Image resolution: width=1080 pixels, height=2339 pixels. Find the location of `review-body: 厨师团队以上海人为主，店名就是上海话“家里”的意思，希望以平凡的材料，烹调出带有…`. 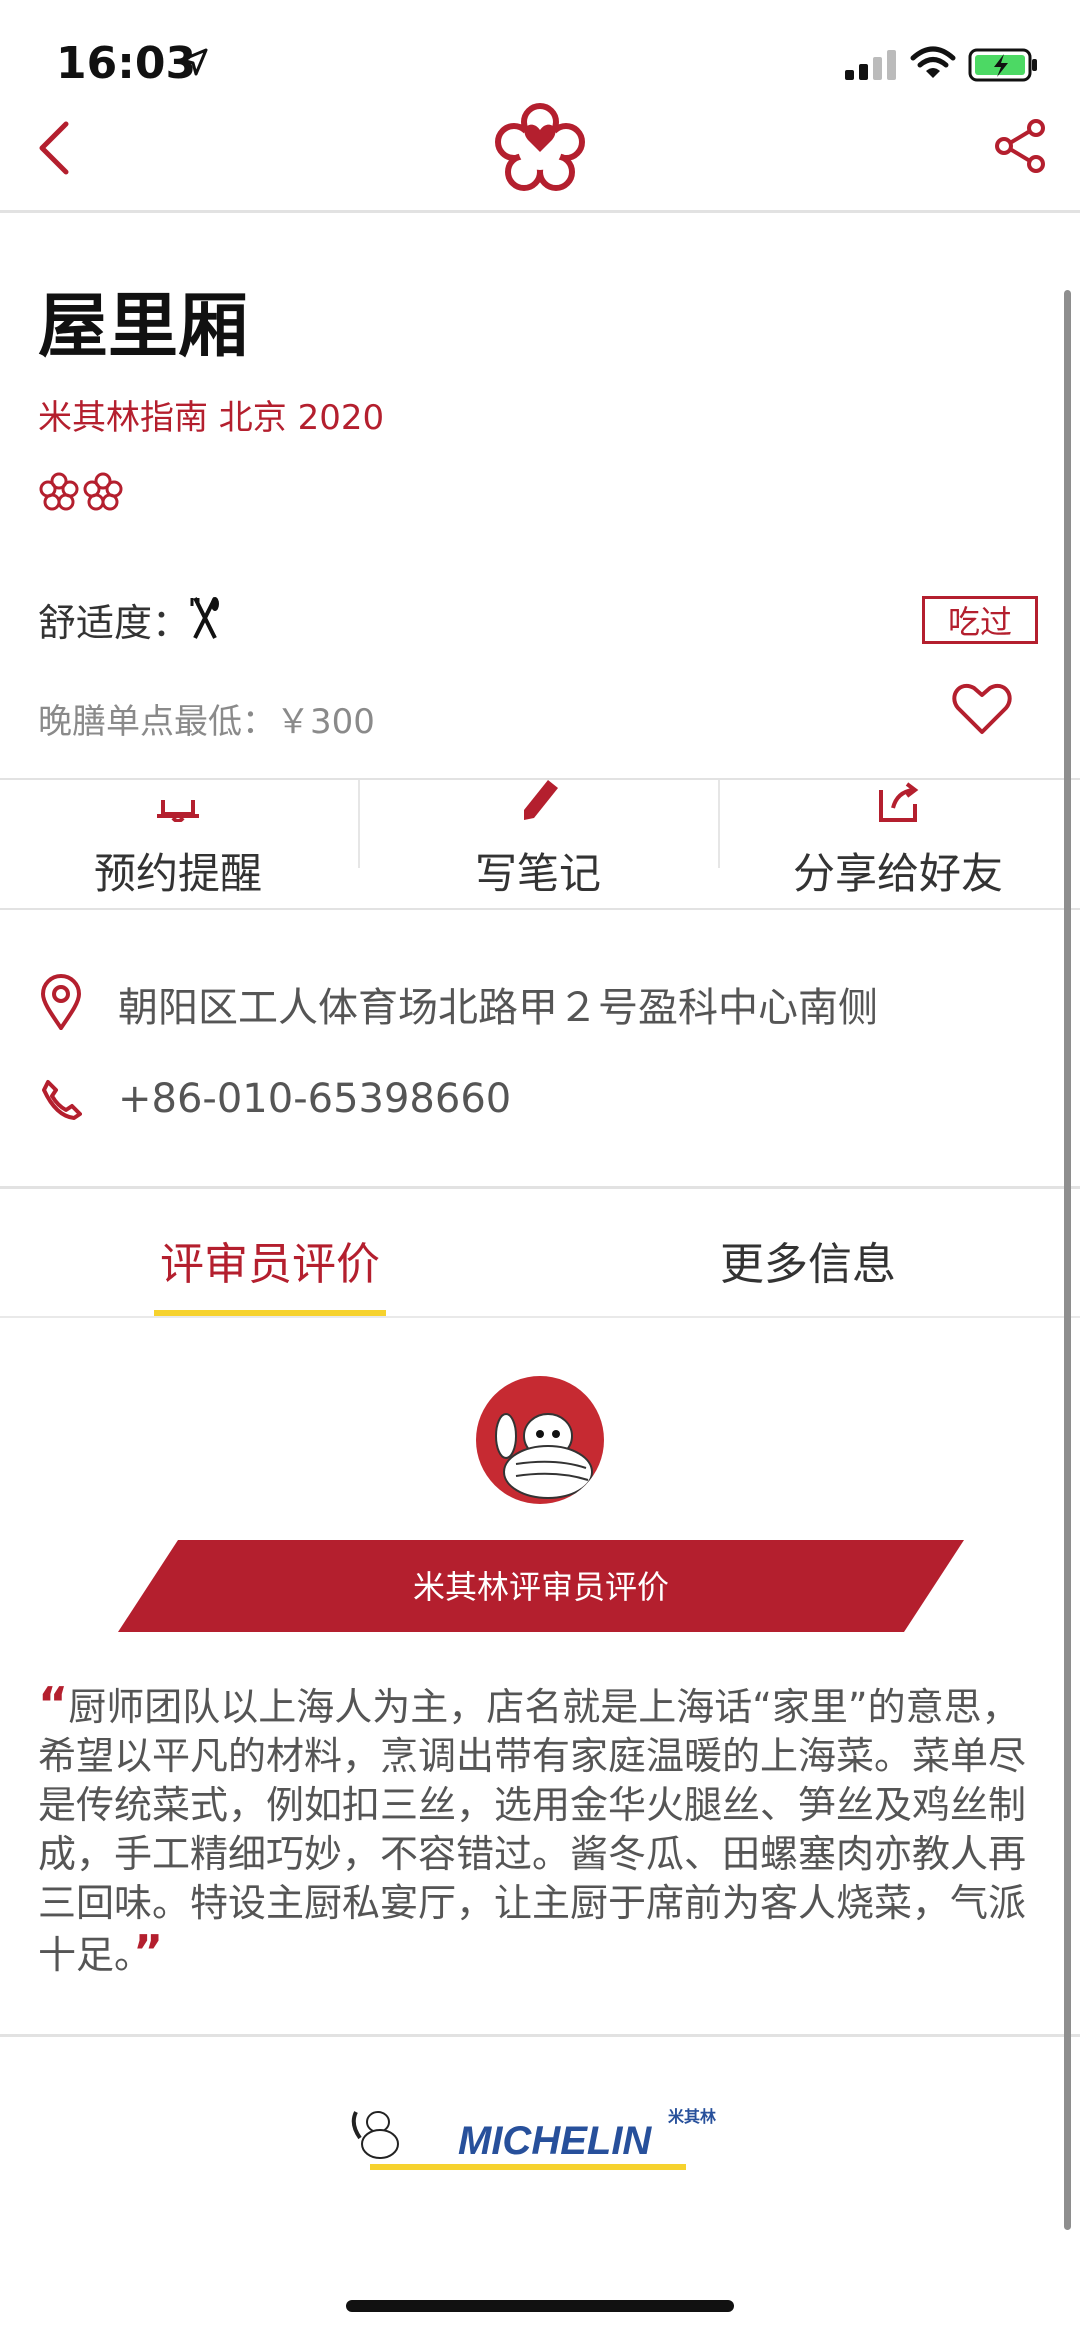

review-body: 厨师团队以上海人为主，店名就是上海话“家里”的意思，希望以平凡的材料，烹调出带有… is located at coordinates (532, 1831).